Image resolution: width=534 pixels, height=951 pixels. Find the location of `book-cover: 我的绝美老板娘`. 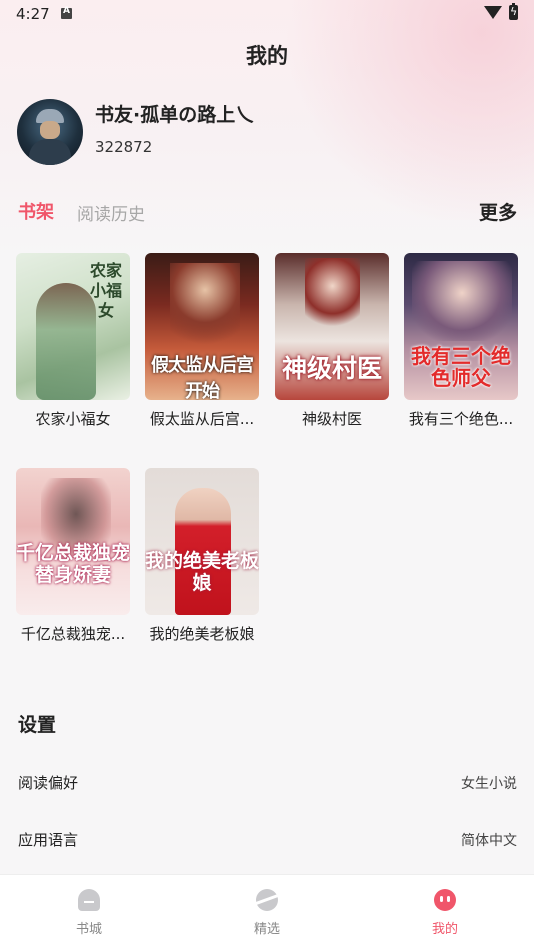

book-cover: 我的绝美老板娘 is located at coordinates (202, 541).